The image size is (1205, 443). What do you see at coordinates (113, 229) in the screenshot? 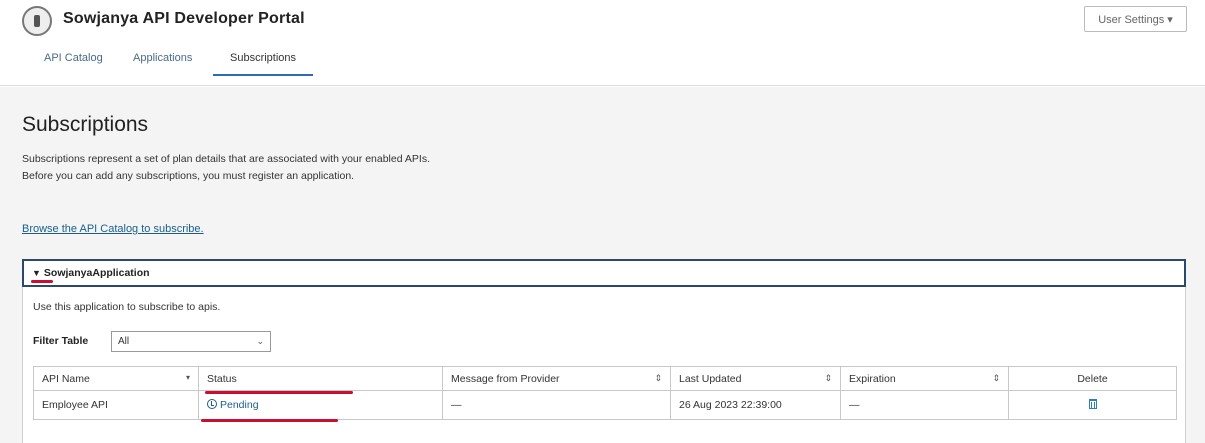
I see `browse-catalog-link: Browse the API Catalog to subscribe.` at bounding box center [113, 229].